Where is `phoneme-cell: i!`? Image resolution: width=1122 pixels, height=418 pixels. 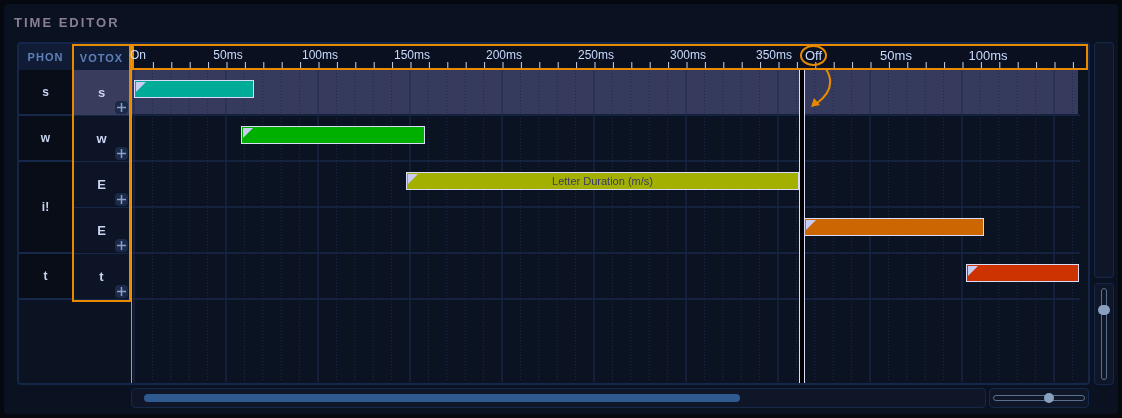
phoneme-cell: i! is located at coordinates (45, 208).